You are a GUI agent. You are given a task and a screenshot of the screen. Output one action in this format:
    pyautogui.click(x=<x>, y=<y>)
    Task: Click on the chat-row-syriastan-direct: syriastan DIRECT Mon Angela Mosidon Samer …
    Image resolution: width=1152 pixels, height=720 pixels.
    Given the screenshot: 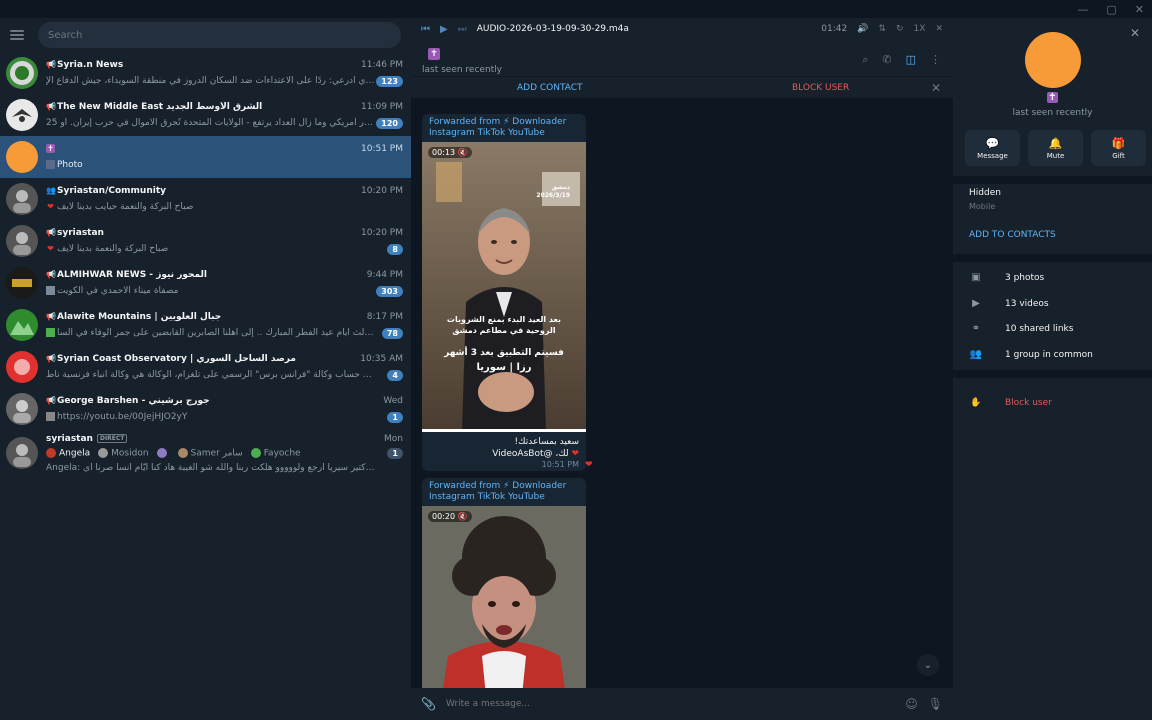 What is the action you would take?
    pyautogui.click(x=205, y=453)
    